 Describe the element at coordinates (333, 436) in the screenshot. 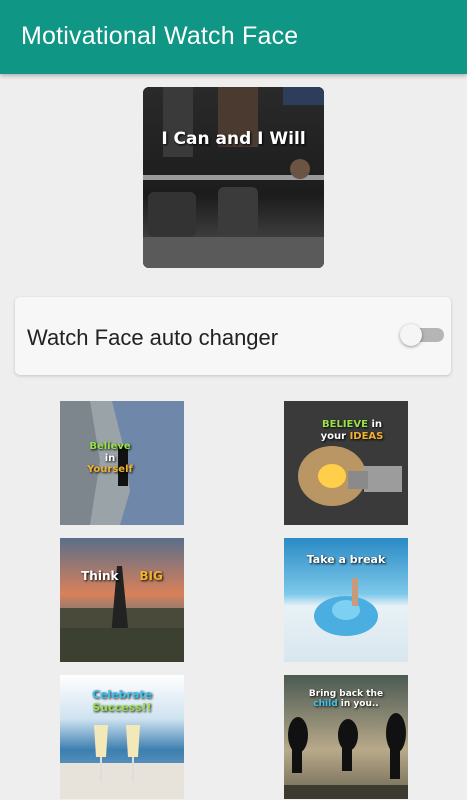

I see `tile-text-line: your` at that location.